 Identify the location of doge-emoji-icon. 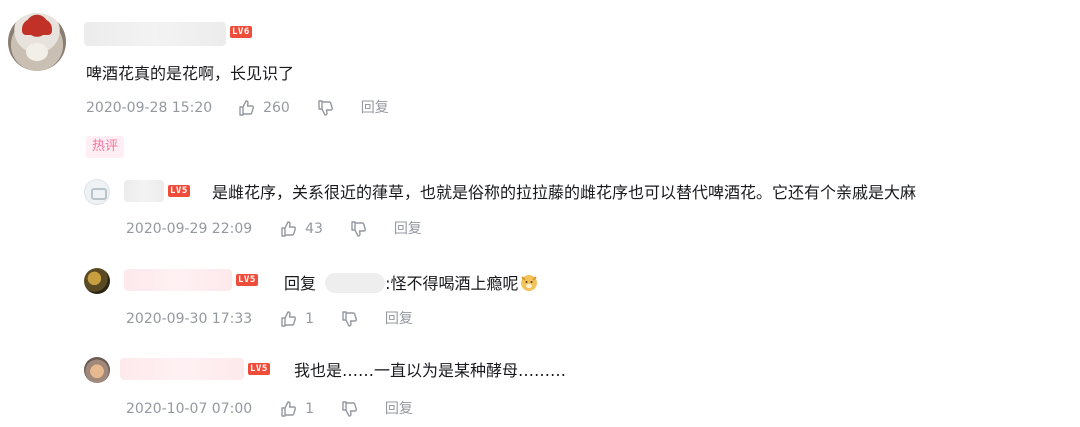
(529, 282).